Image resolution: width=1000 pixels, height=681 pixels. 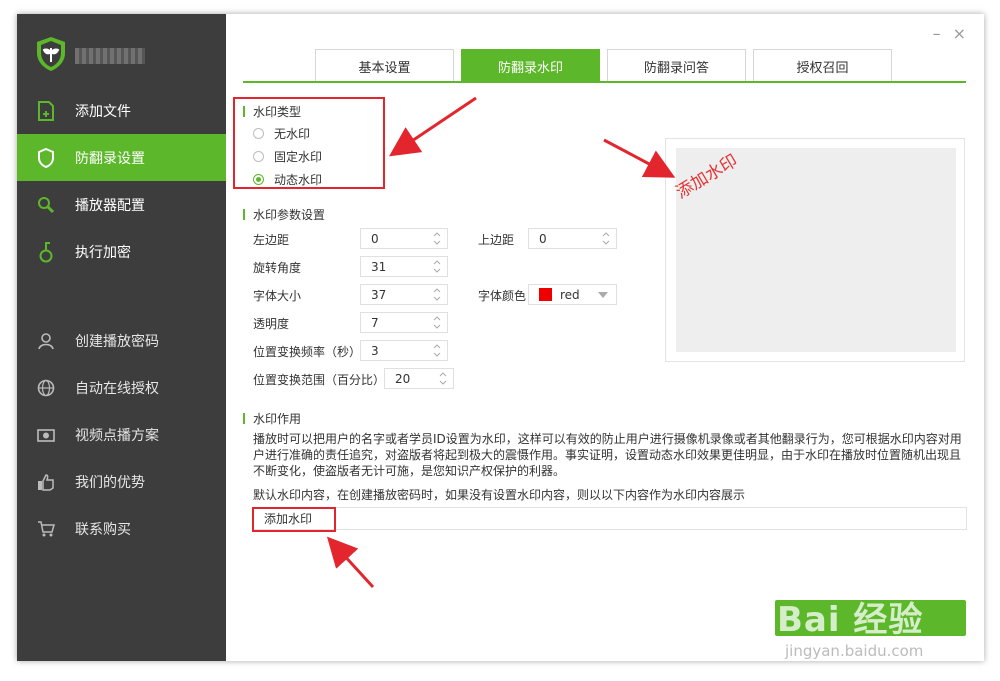 What do you see at coordinates (639, 158) in the screenshot?
I see `arrow-to-preview` at bounding box center [639, 158].